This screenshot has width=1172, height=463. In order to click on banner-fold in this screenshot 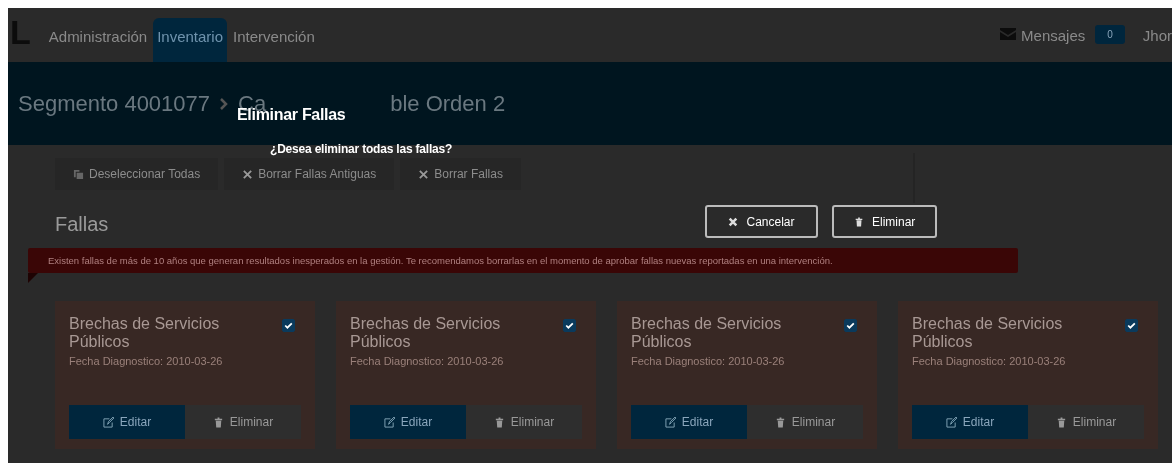, I will do `click(33, 278)`.